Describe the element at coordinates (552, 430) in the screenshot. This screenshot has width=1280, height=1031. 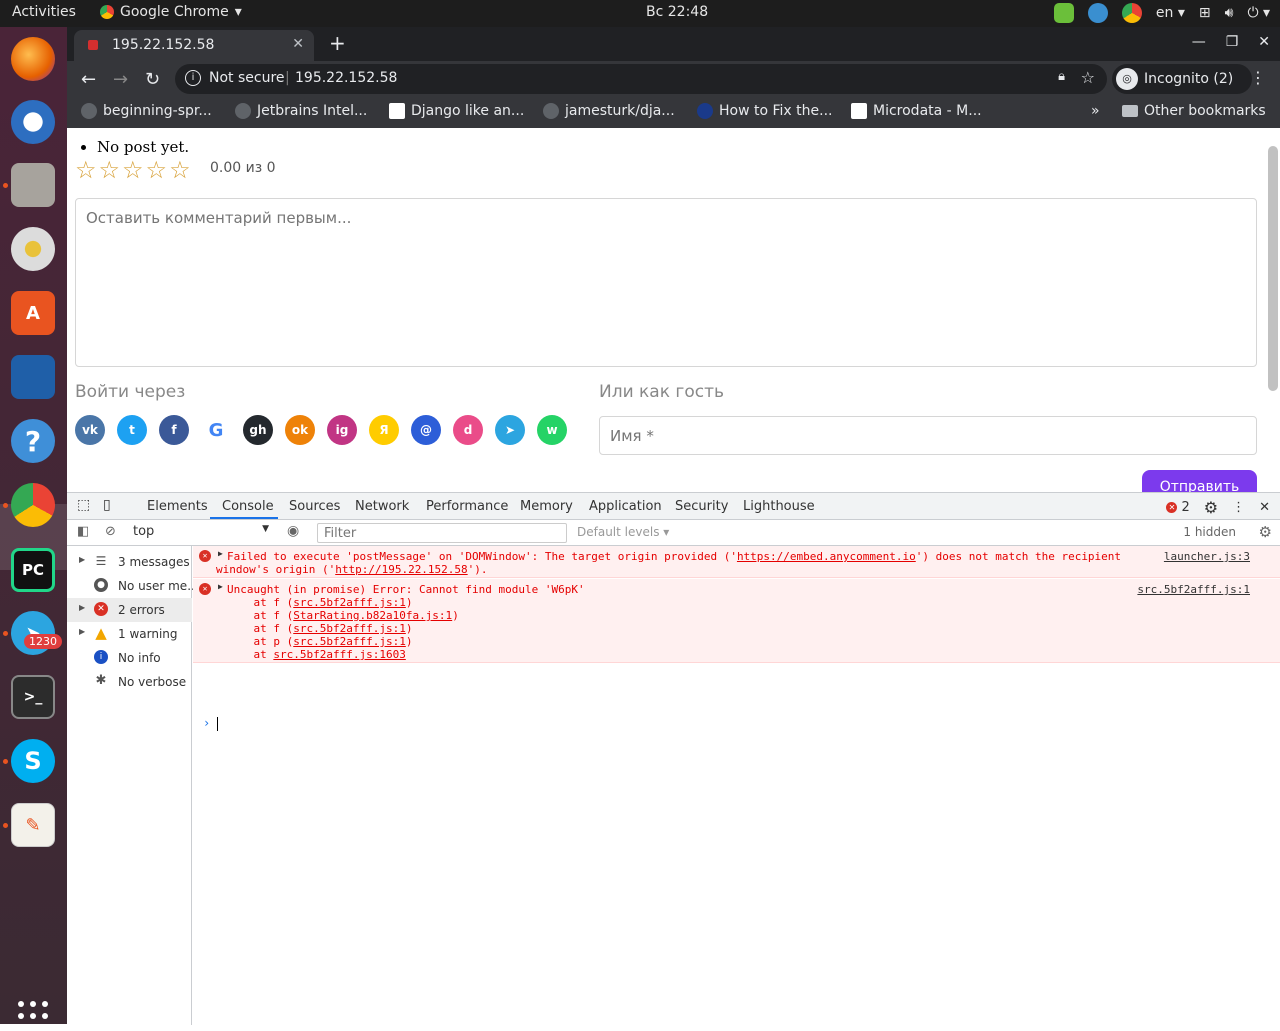
I see `whatsapp-icon: w` at that location.